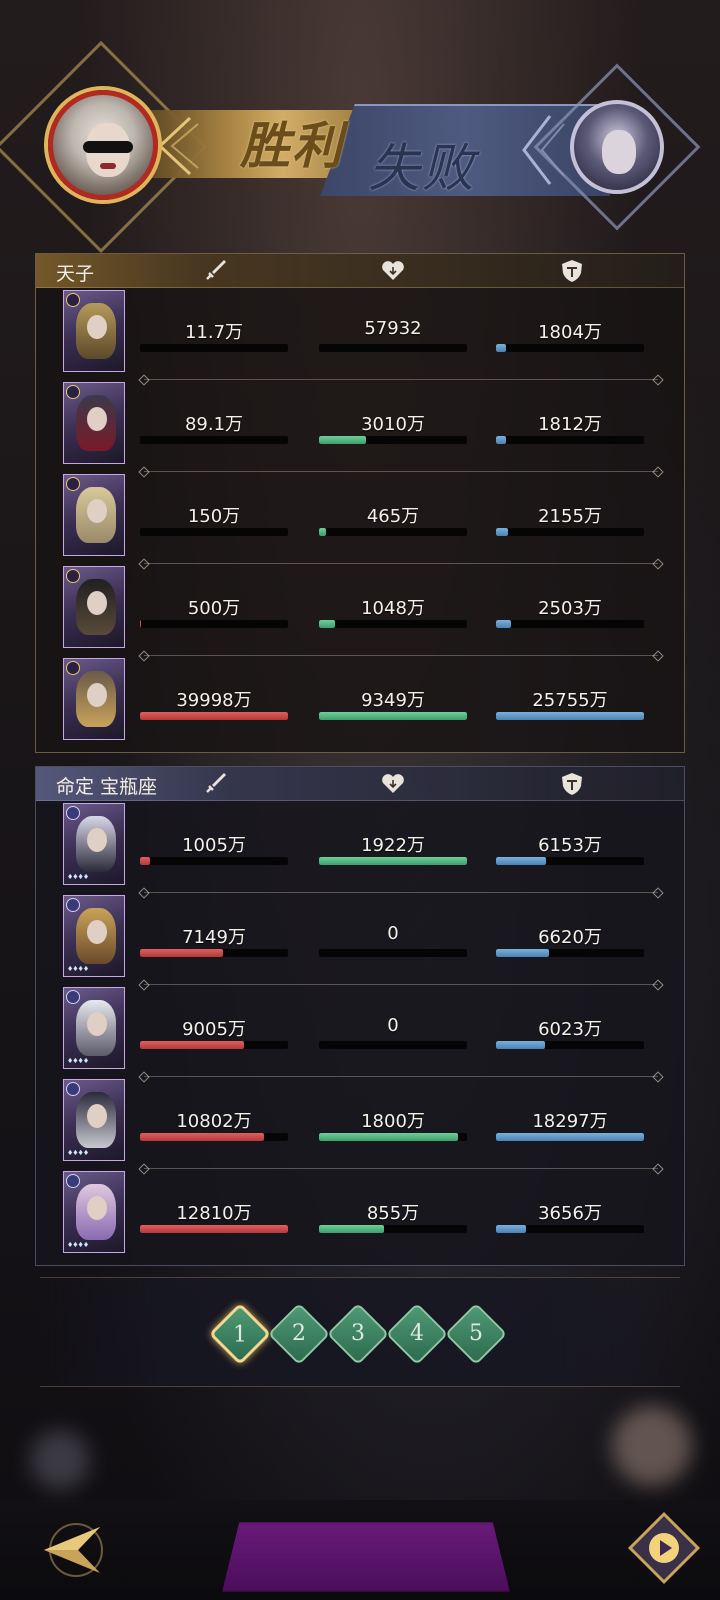  What do you see at coordinates (570, 1121) in the screenshot?
I see `tank-value: 18297万` at bounding box center [570, 1121].